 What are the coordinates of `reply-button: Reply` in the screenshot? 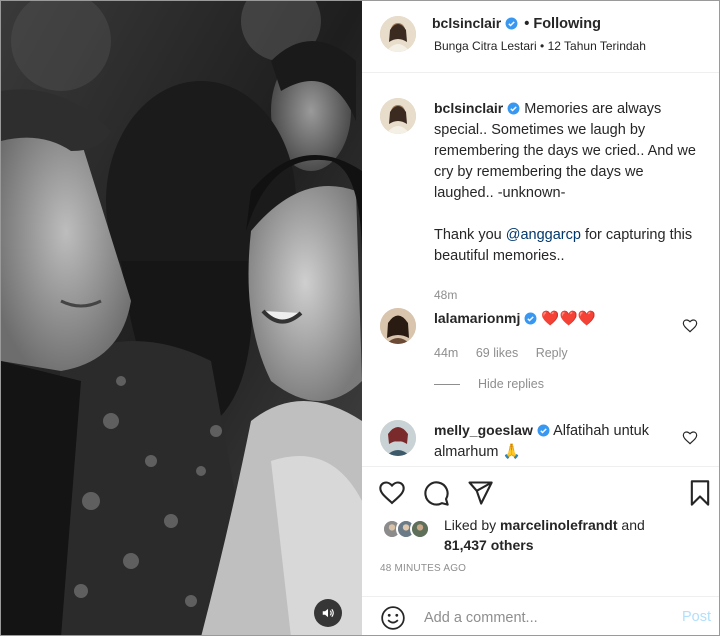 It's located at (552, 353).